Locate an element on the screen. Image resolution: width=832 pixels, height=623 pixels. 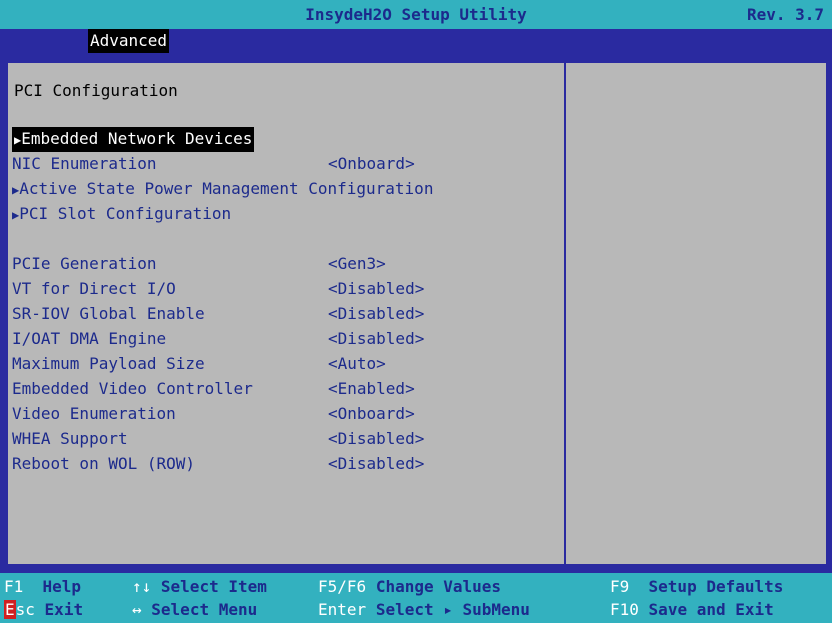
item-label: WHEA Support is located at coordinates (70, 438).